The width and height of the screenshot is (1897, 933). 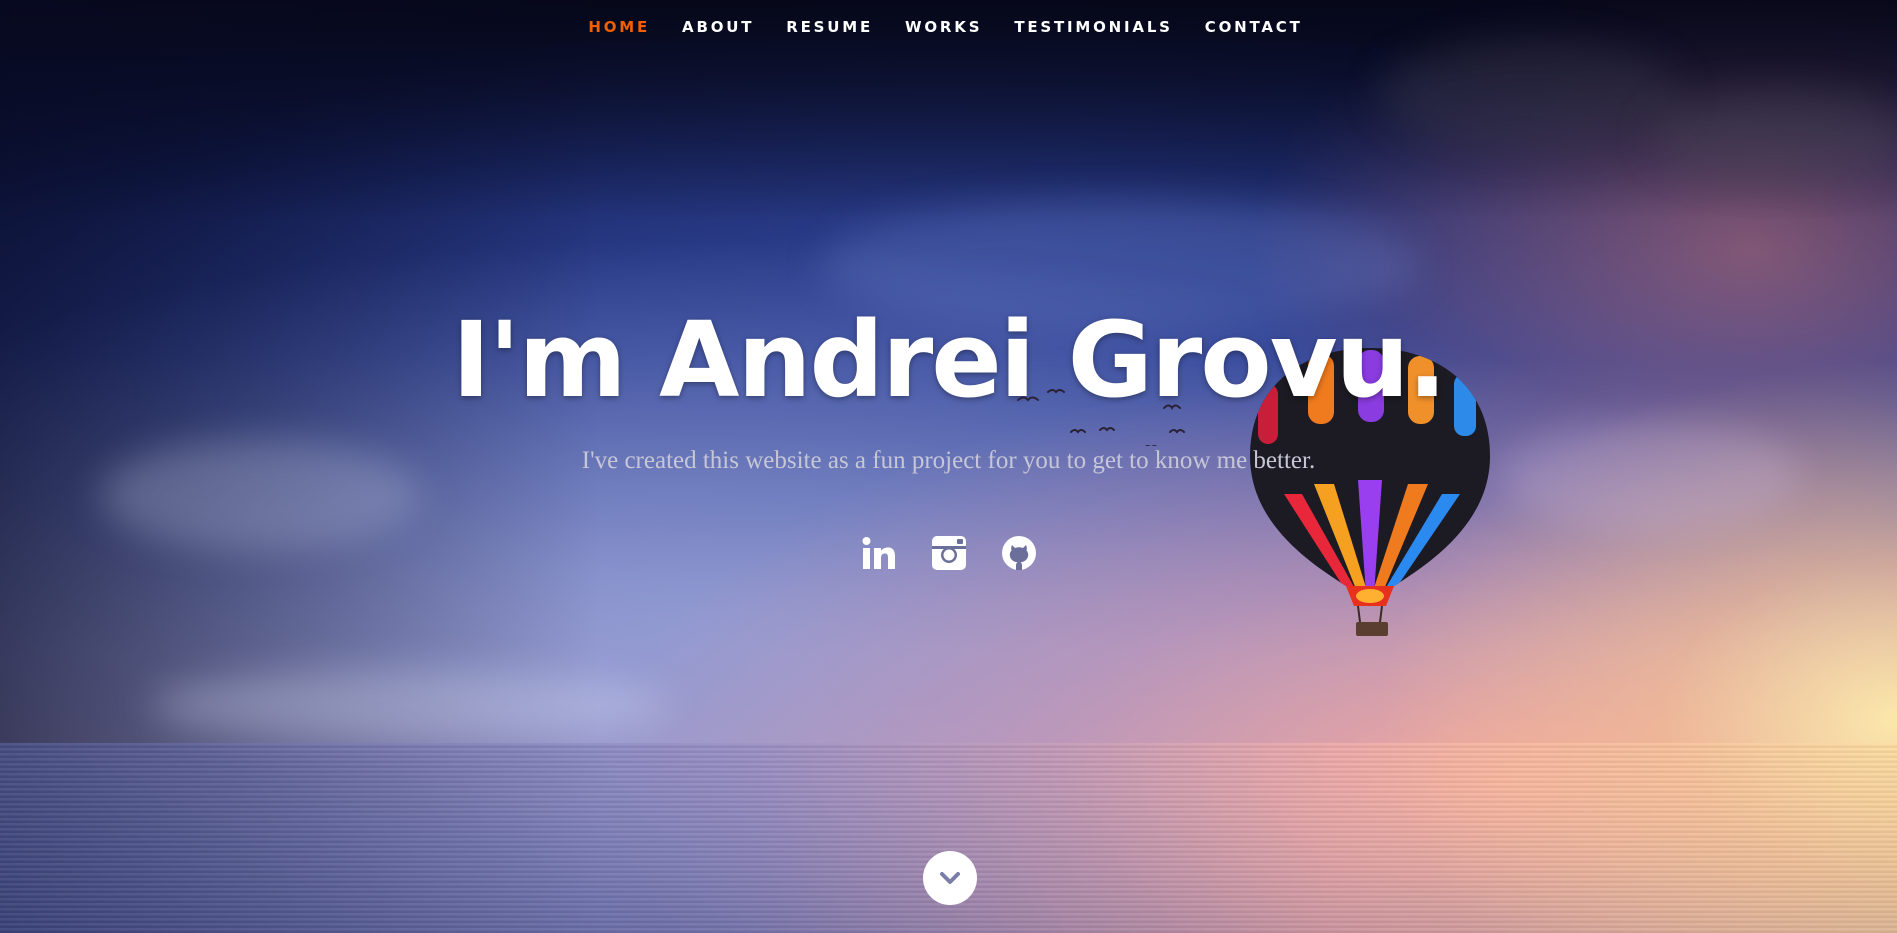 I want to click on instagram-link, so click(x=949, y=553).